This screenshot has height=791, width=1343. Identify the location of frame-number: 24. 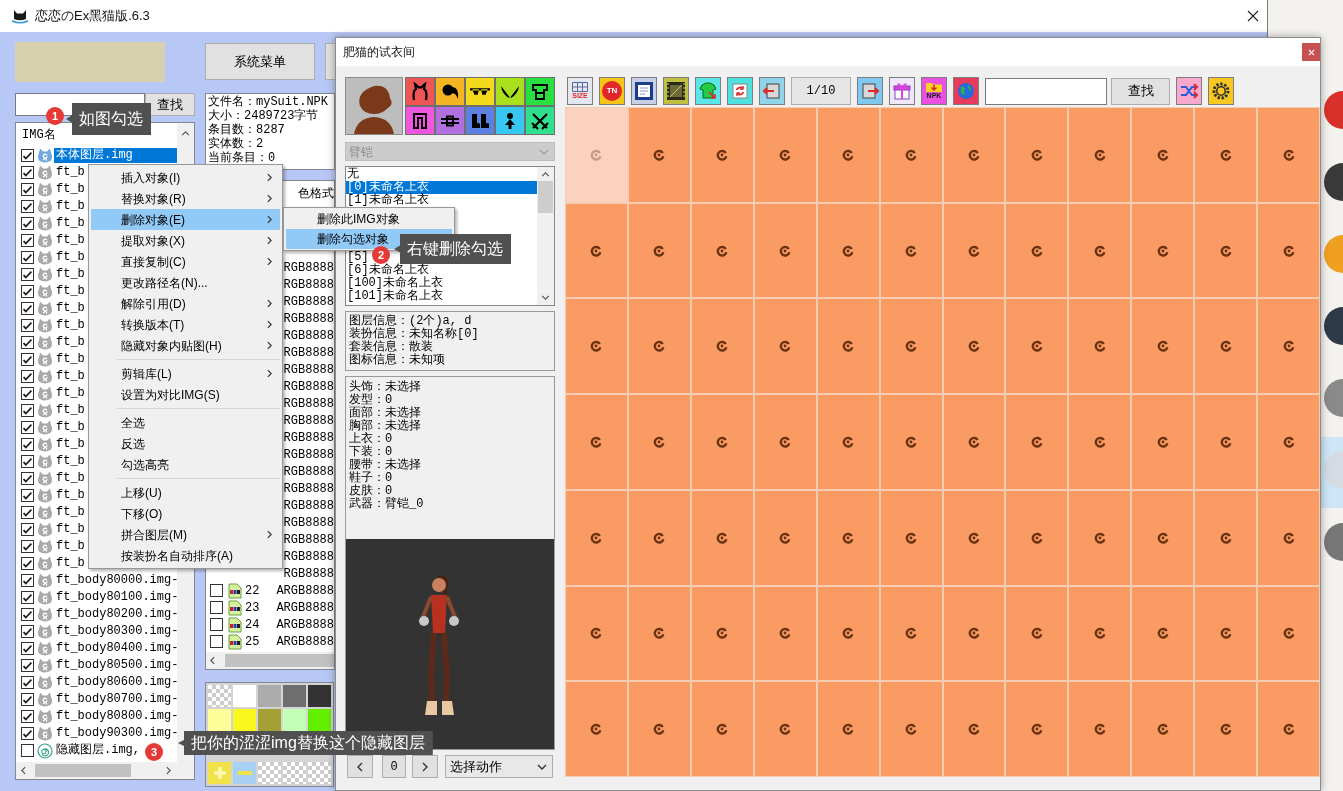
(252, 625).